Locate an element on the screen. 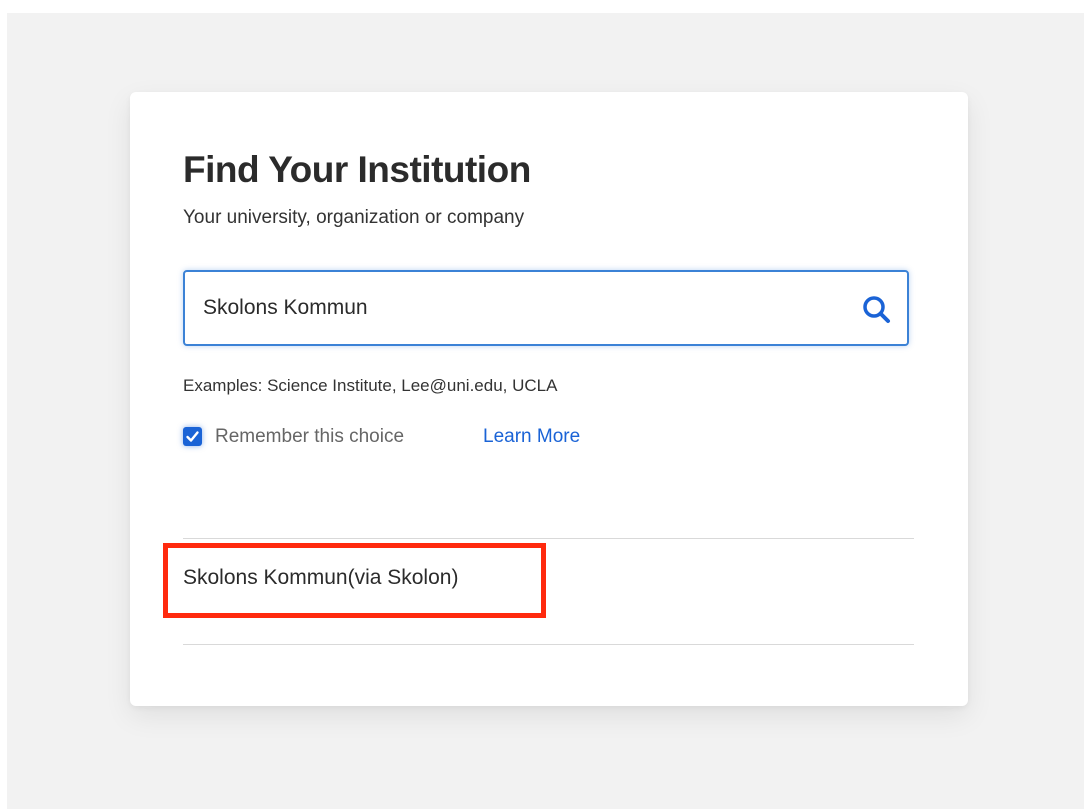 The width and height of the screenshot is (1084, 809). result-item-skolons-kommun: Skolons Kommun(via Skolon) is located at coordinates (320, 578).